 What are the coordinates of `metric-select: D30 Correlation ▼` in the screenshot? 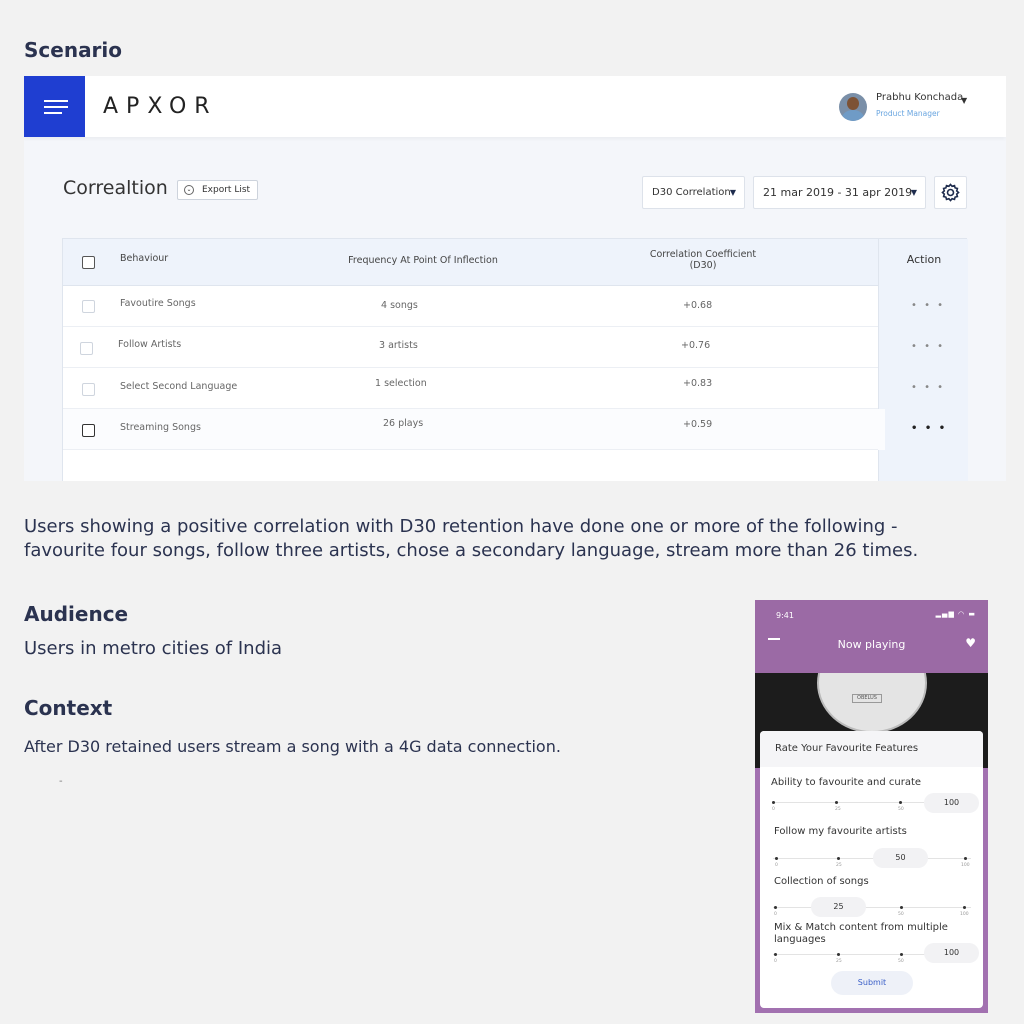 It's located at (693, 192).